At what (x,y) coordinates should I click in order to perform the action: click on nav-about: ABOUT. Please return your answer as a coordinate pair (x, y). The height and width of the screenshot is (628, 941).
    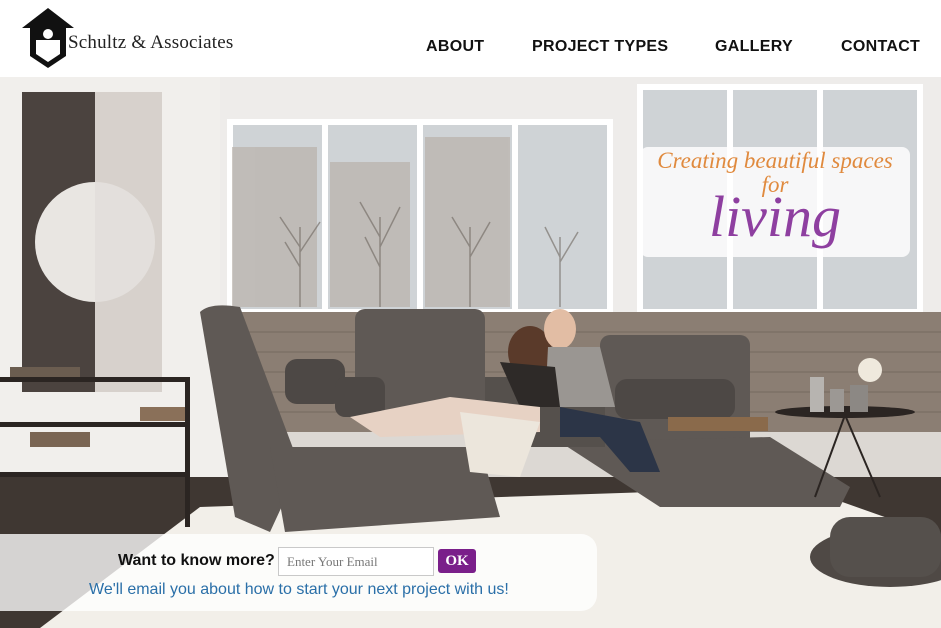
    Looking at the image, I should click on (455, 47).